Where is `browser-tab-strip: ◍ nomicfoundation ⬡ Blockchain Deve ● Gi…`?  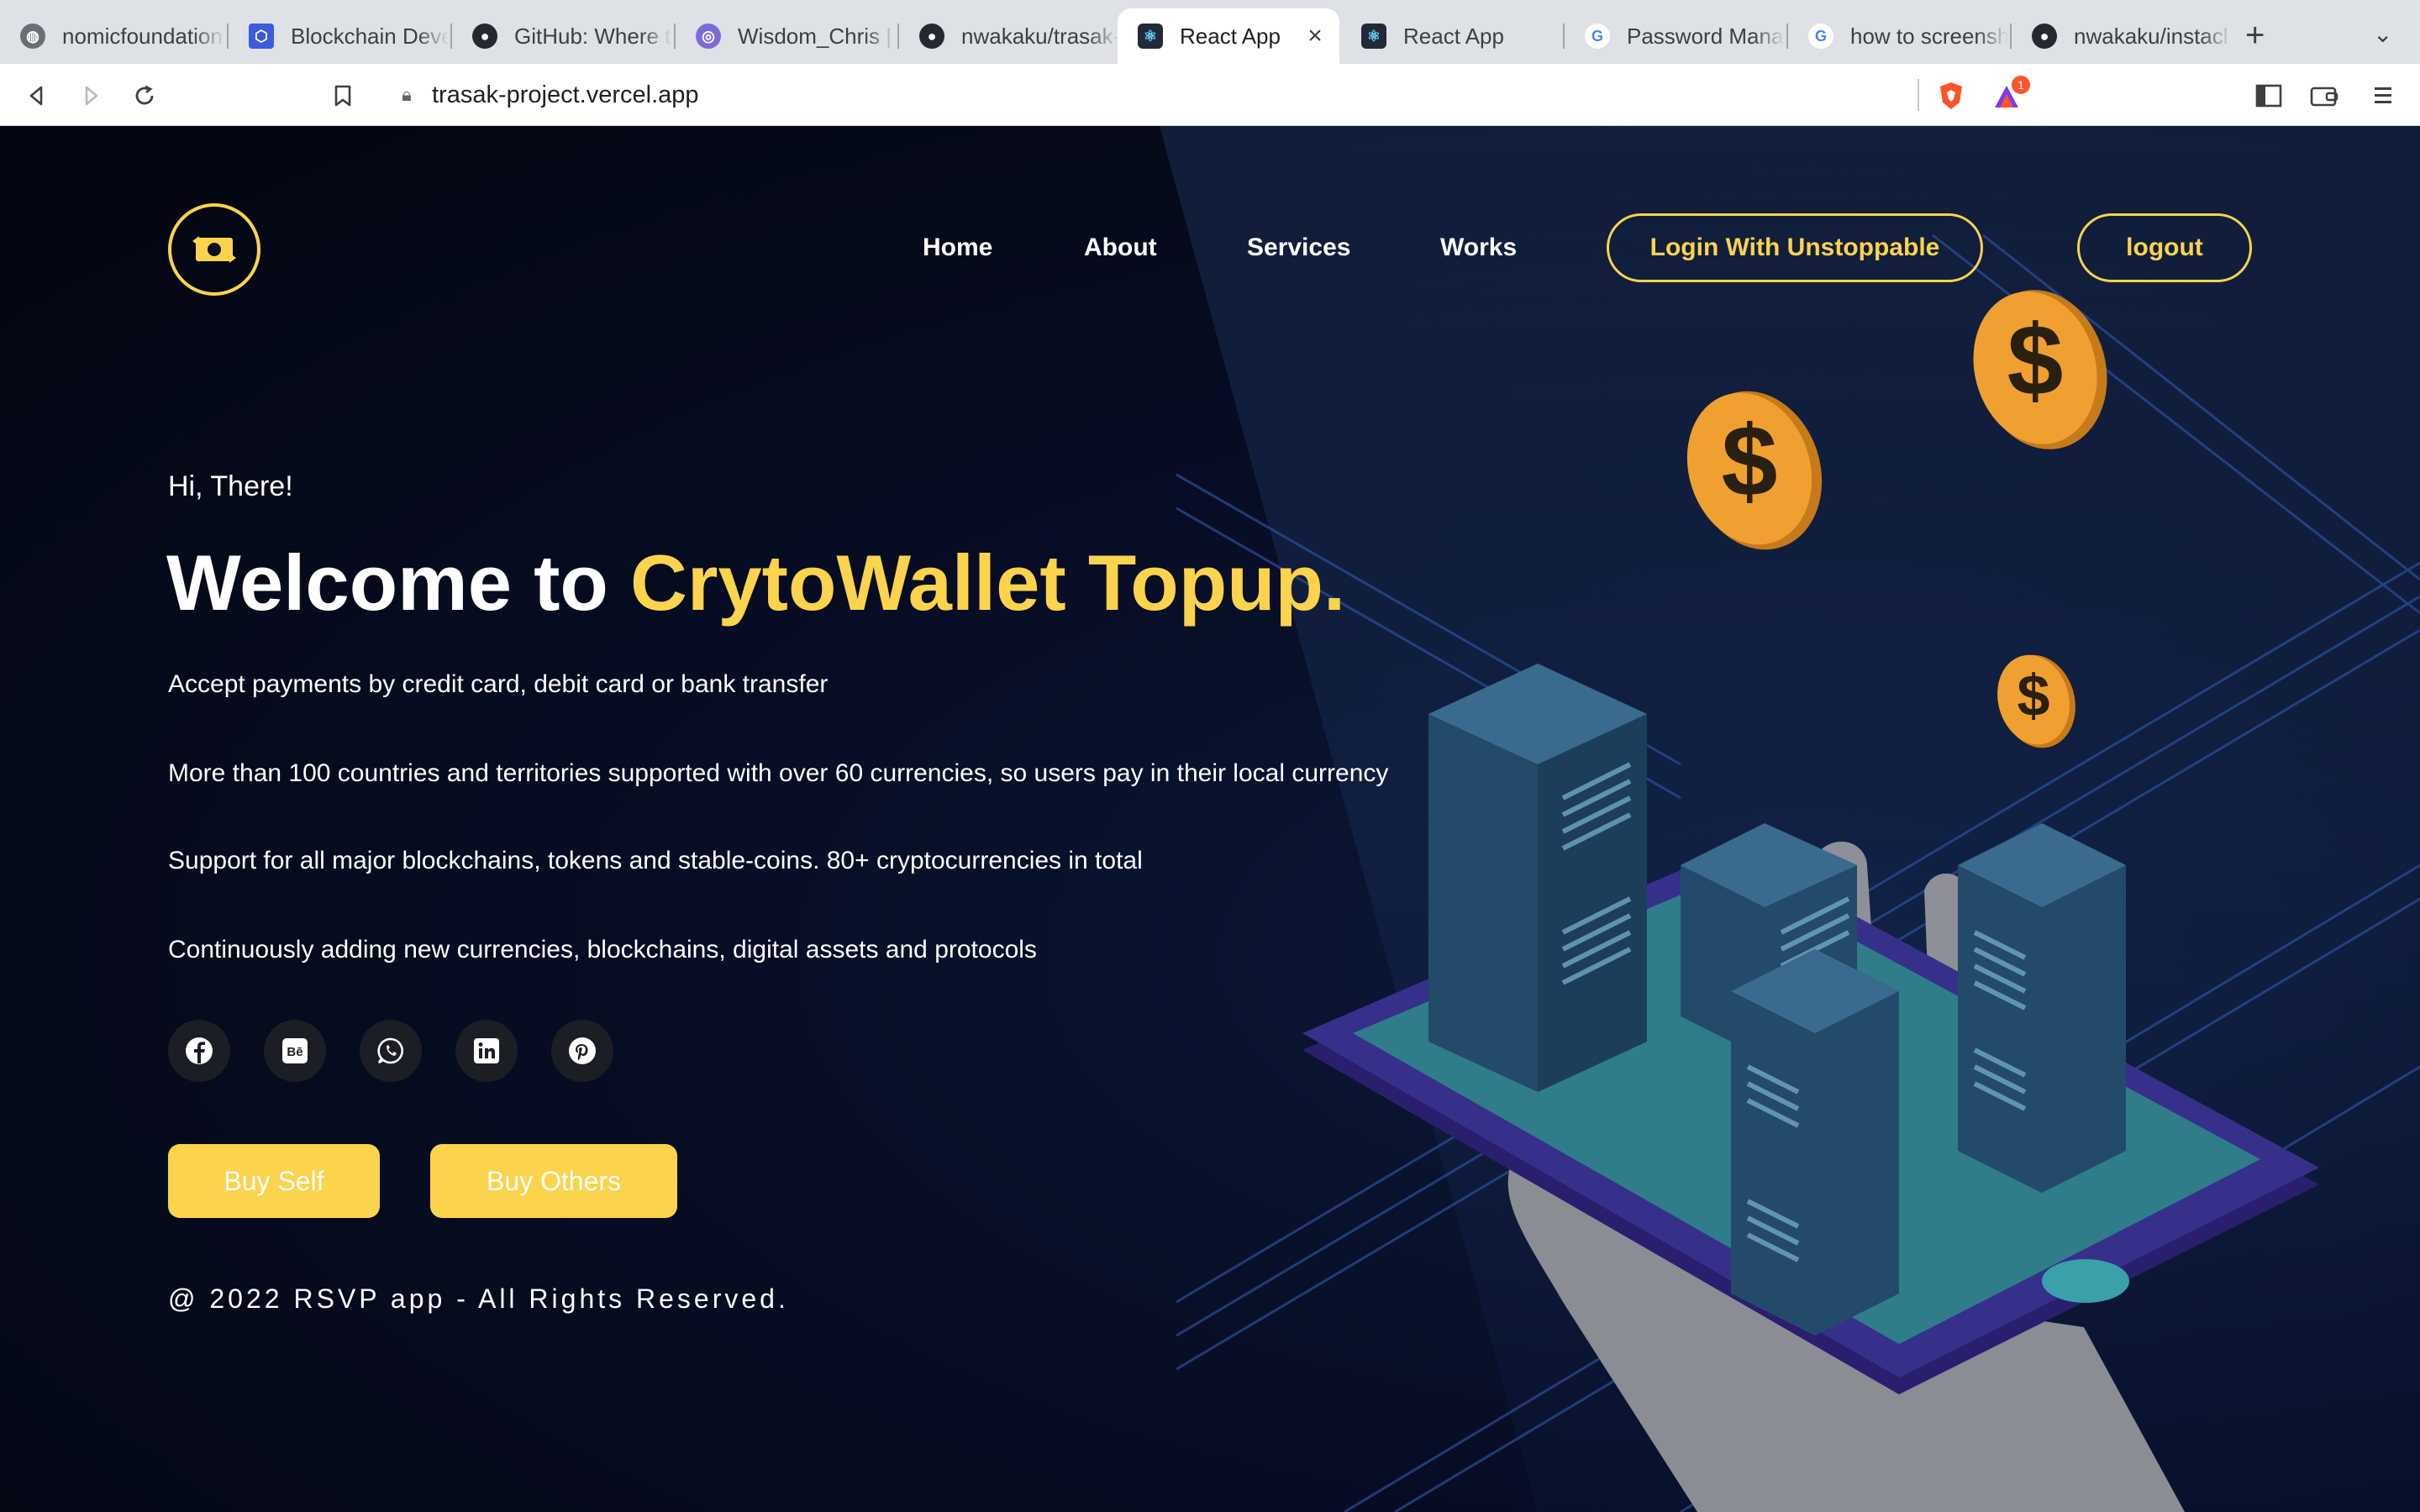 browser-tab-strip: ◍ nomicfoundation ⬡ Blockchain Deve ● Gi… is located at coordinates (1210, 32).